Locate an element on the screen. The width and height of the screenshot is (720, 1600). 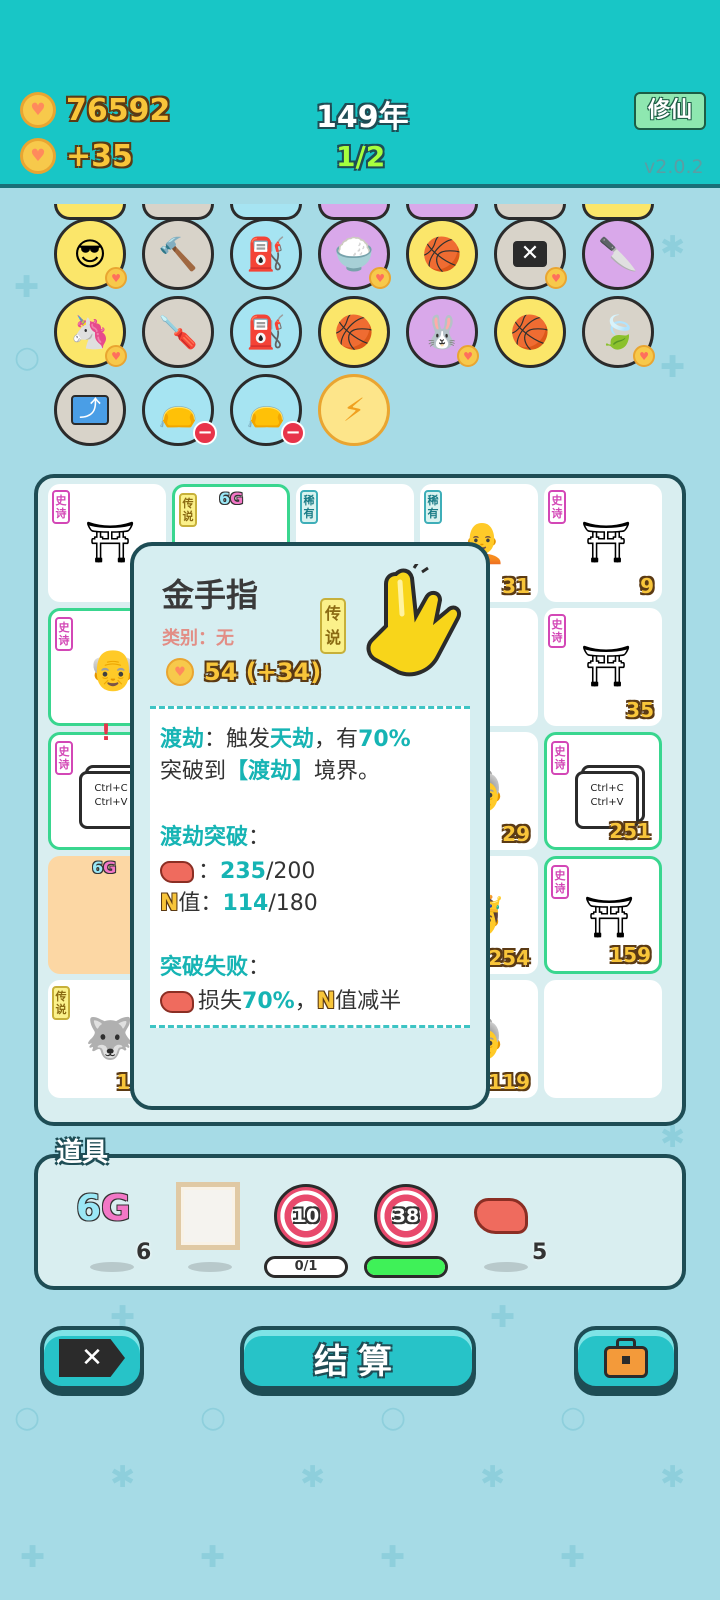
card-value: 254 is located at coordinates (509, 958).